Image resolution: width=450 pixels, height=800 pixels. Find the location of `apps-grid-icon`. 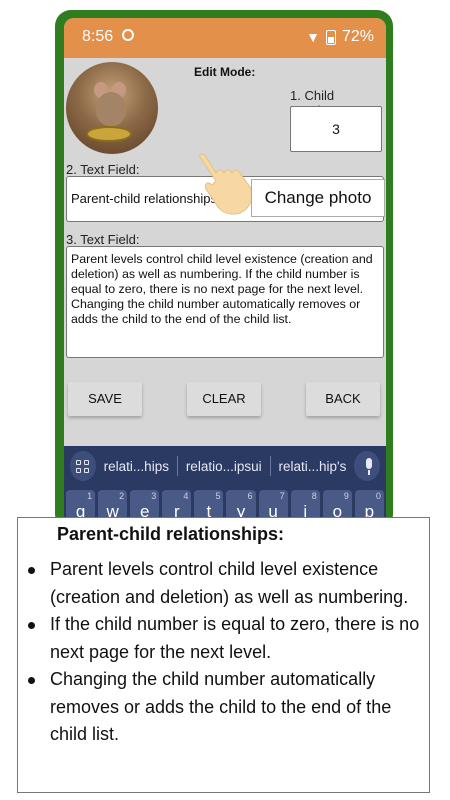

apps-grid-icon is located at coordinates (83, 466).